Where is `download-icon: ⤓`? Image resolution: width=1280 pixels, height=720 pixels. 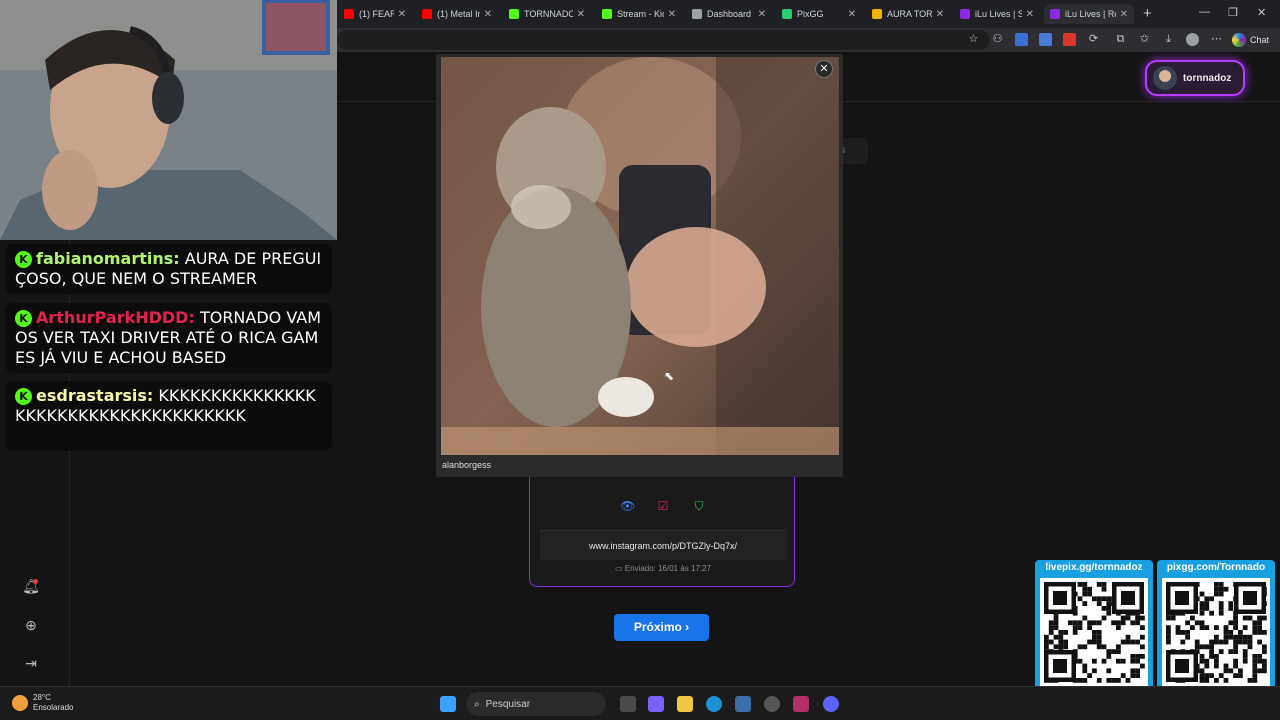 download-icon: ⤓ is located at coordinates (1168, 39).